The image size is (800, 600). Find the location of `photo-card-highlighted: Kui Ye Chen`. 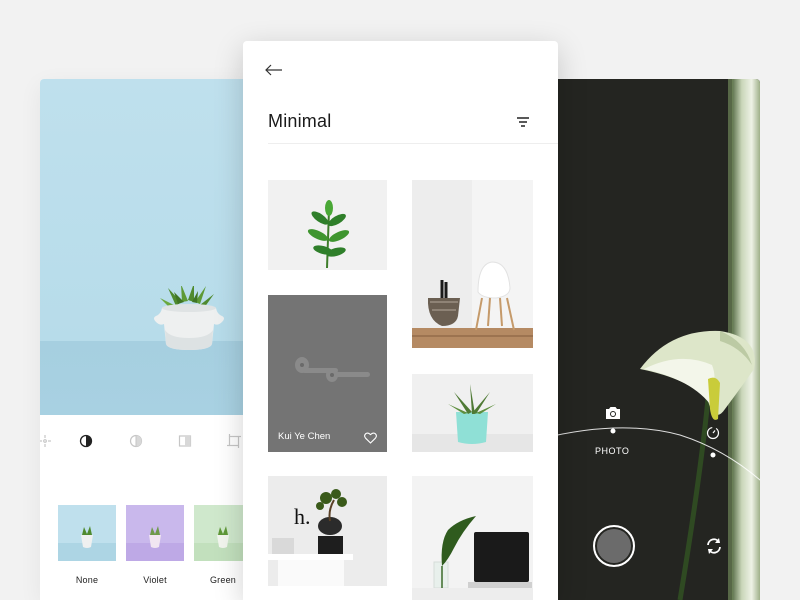

photo-card-highlighted: Kui Ye Chen is located at coordinates (327, 373).